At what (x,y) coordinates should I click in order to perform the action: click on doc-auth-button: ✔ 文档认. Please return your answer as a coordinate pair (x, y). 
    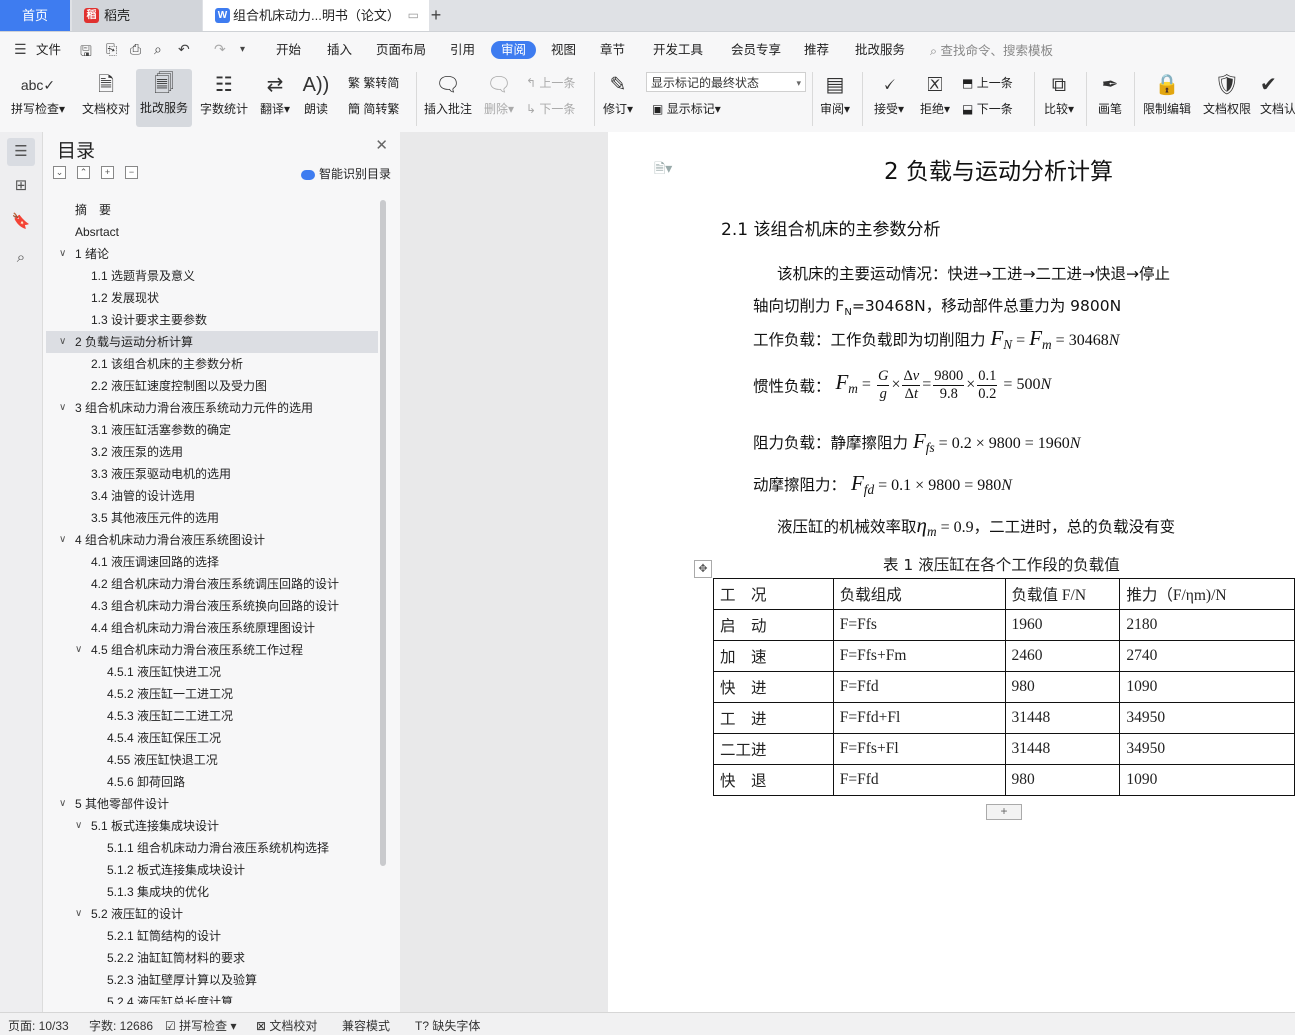
    Looking at the image, I should click on (1277, 93).